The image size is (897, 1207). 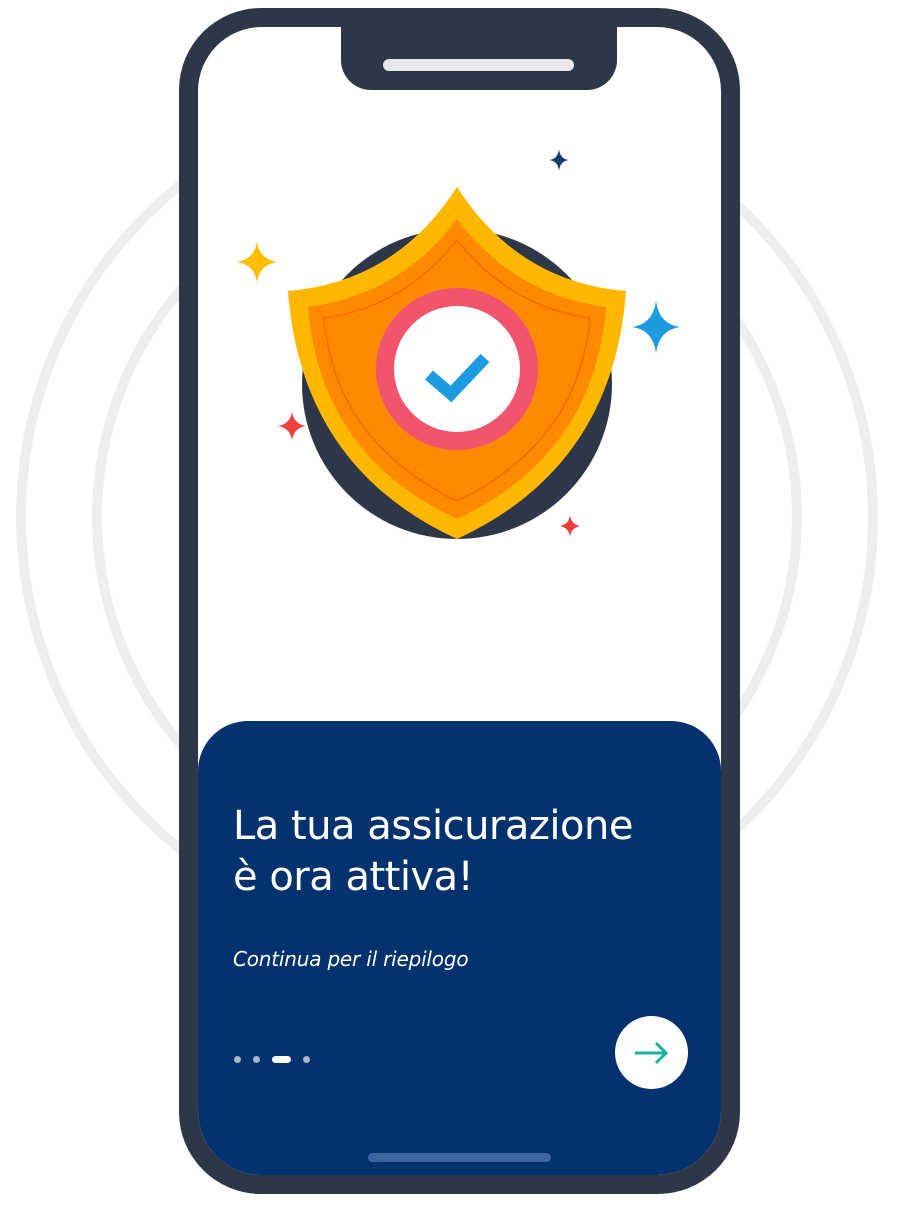 I want to click on home-indicator, so click(x=459, y=1157).